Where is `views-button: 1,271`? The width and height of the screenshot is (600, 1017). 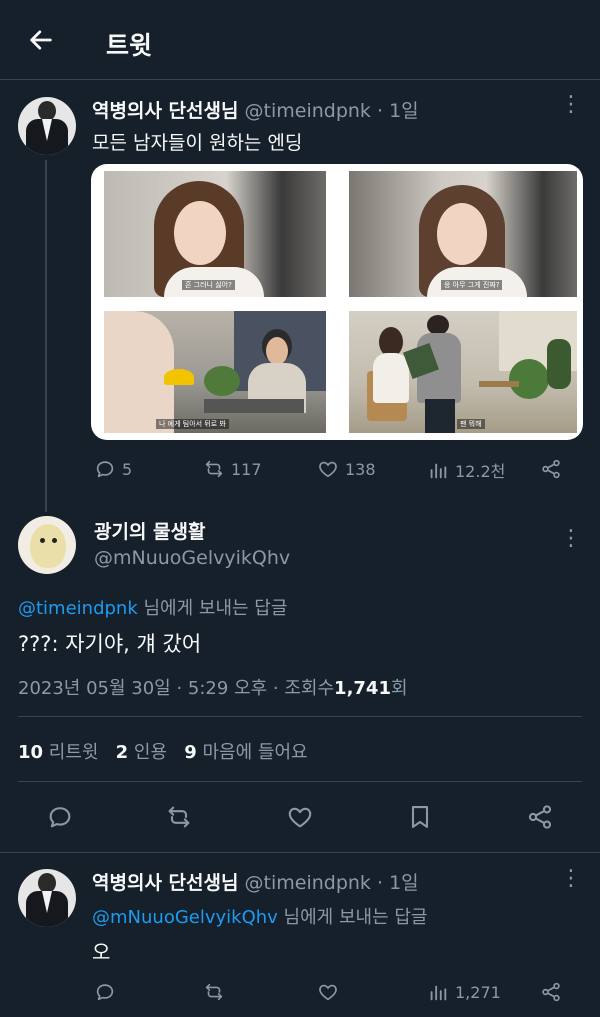 views-button: 1,271 is located at coordinates (464, 992).